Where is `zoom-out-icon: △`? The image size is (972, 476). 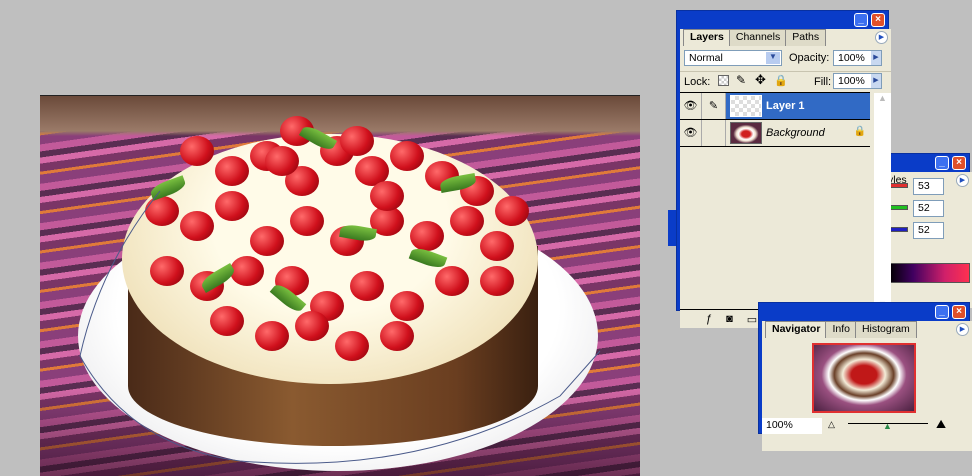
zoom-out-icon: △ is located at coordinates (831, 424).